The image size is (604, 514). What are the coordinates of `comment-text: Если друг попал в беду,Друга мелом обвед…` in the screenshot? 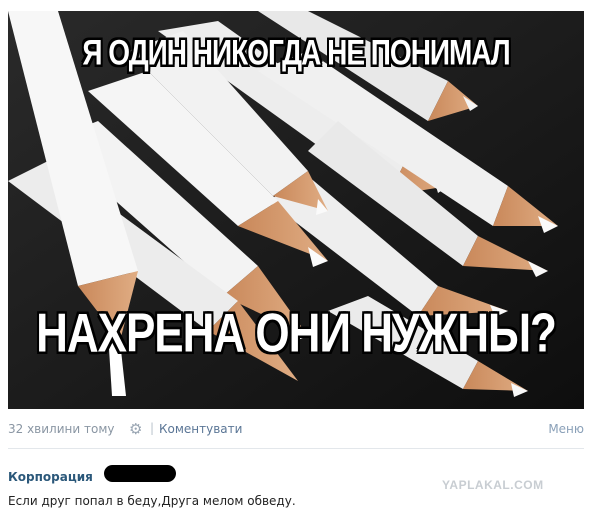 It's located at (152, 501).